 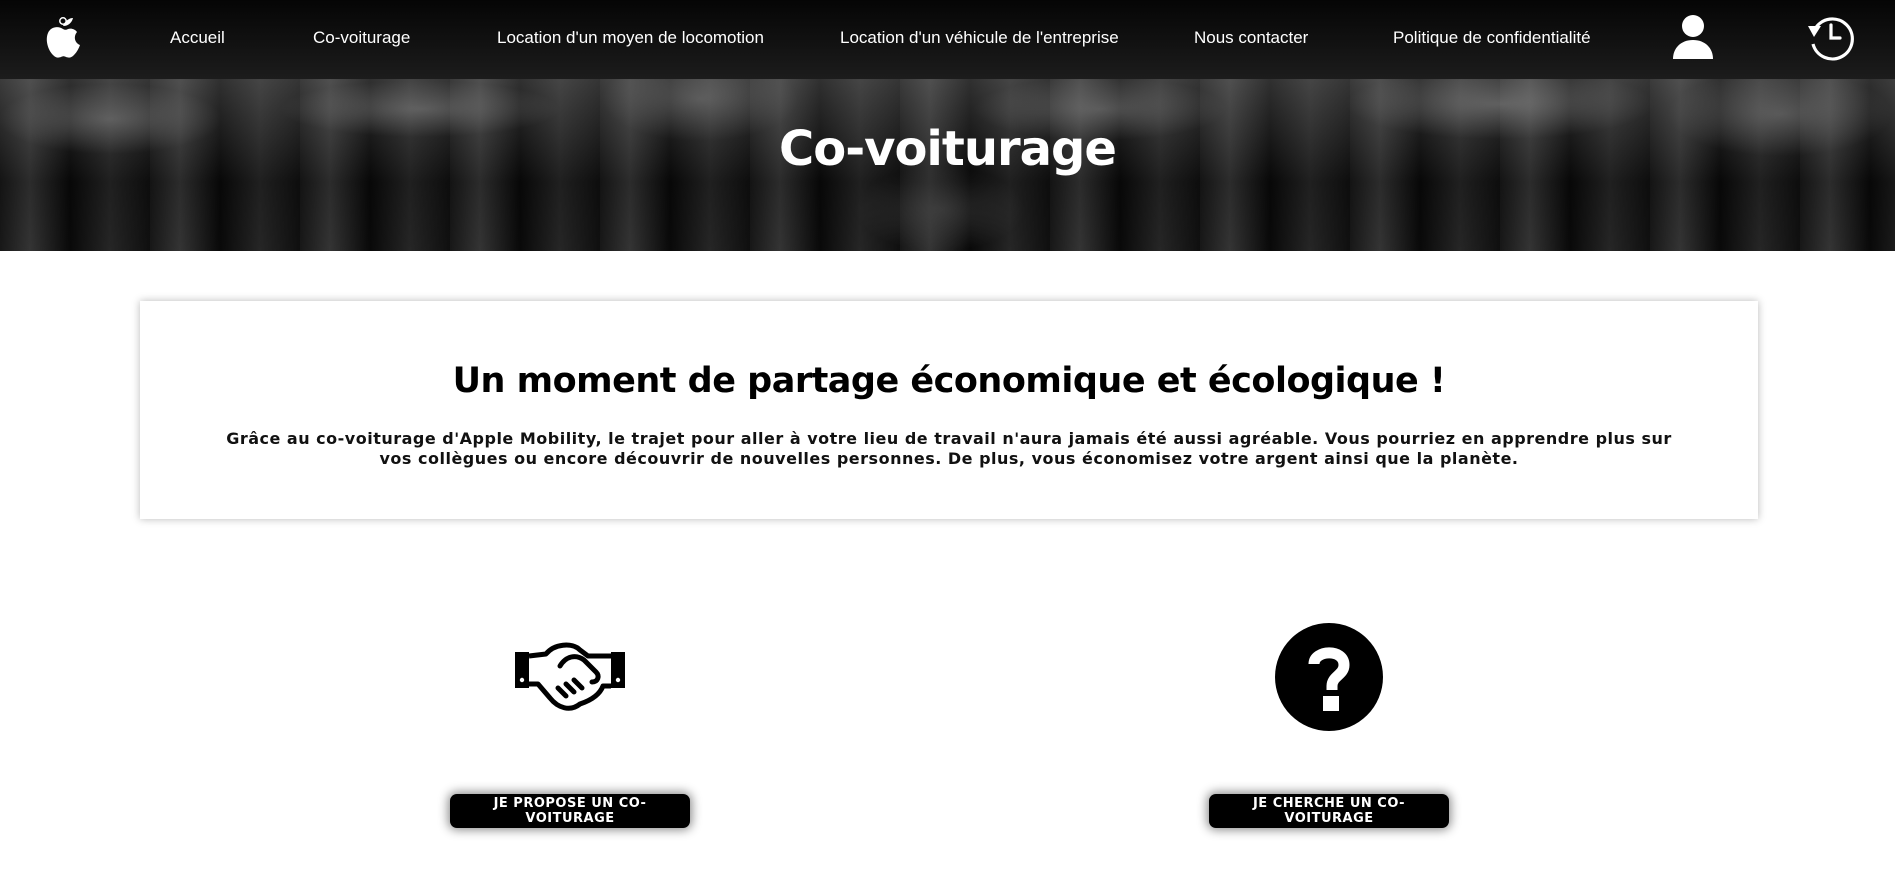 I want to click on handshake-icon, so click(x=570, y=677).